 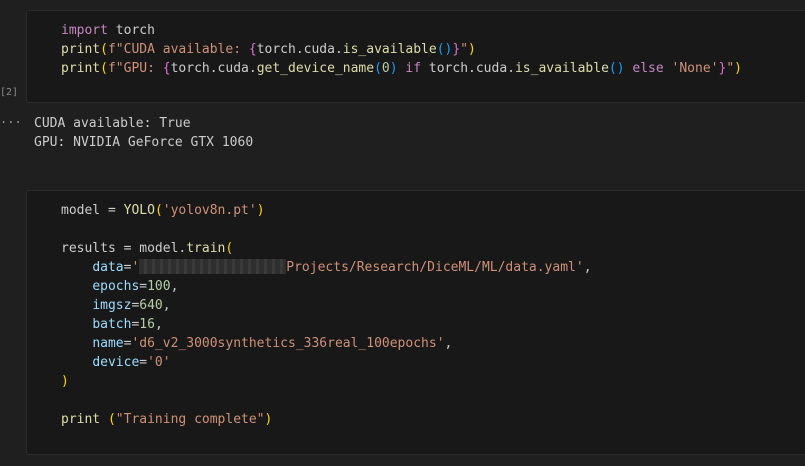 I want to click on code-token: train, so click(x=206, y=248).